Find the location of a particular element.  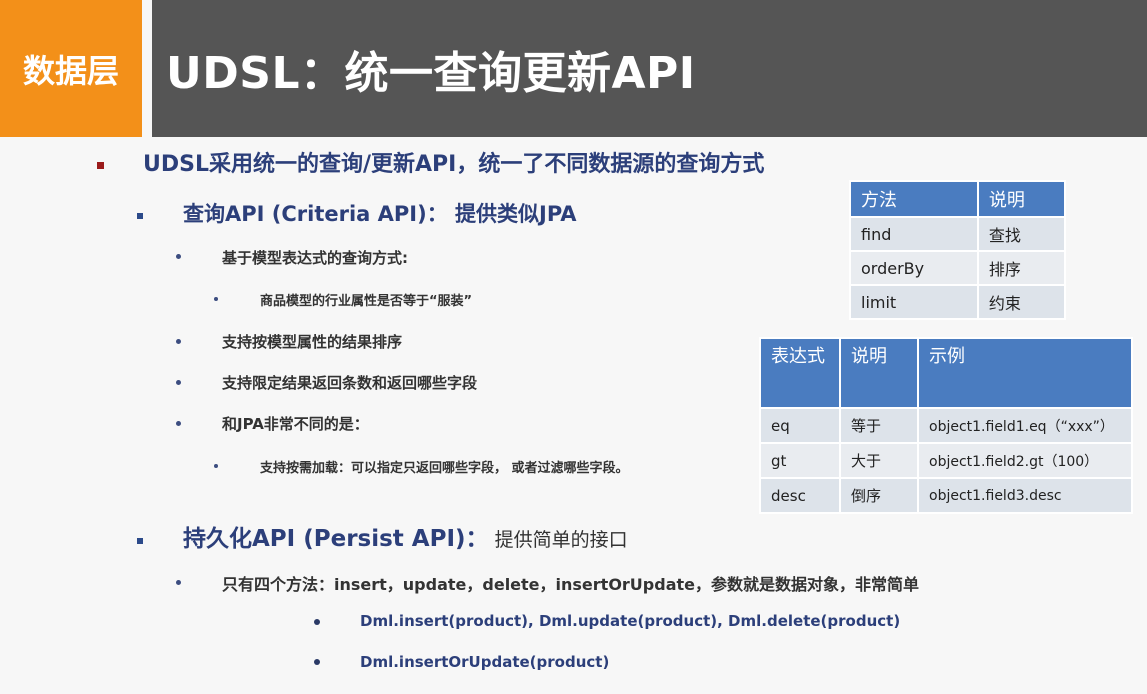

persist-api-heading: 持久化API (Persist API)： 提供简单的接口 is located at coordinates (405, 536).